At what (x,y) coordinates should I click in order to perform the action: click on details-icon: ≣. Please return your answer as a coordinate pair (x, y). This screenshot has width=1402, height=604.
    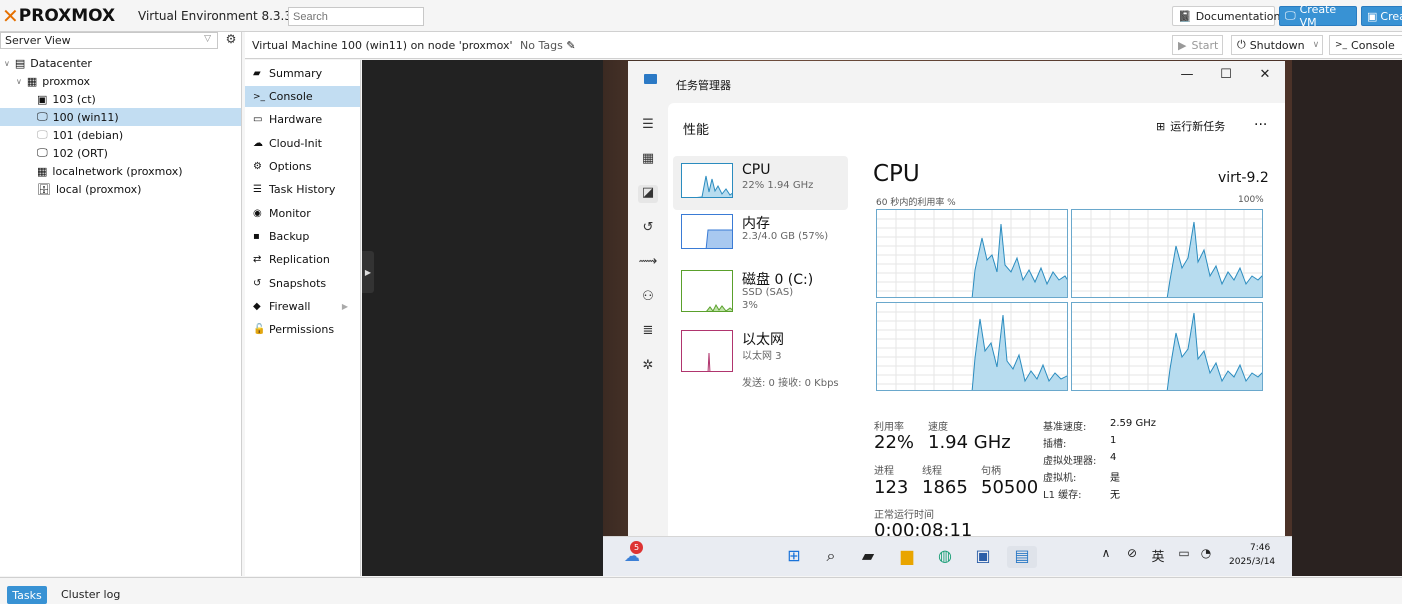
    Looking at the image, I should click on (648, 332).